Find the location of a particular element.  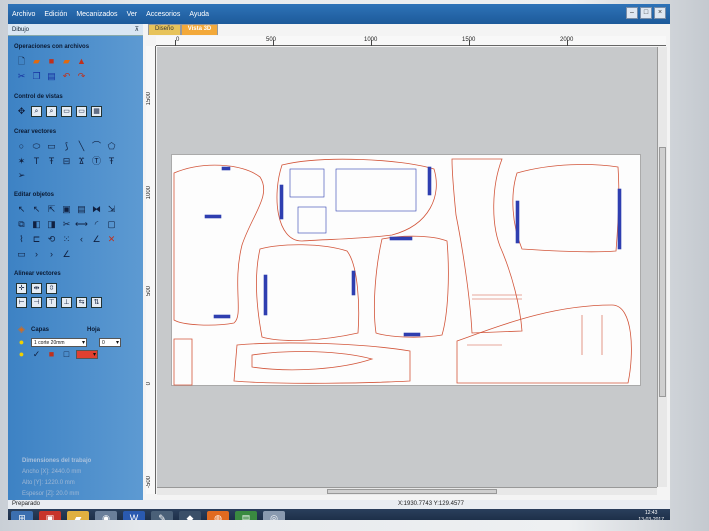

join-icon: ⌇ is located at coordinates (21, 239).